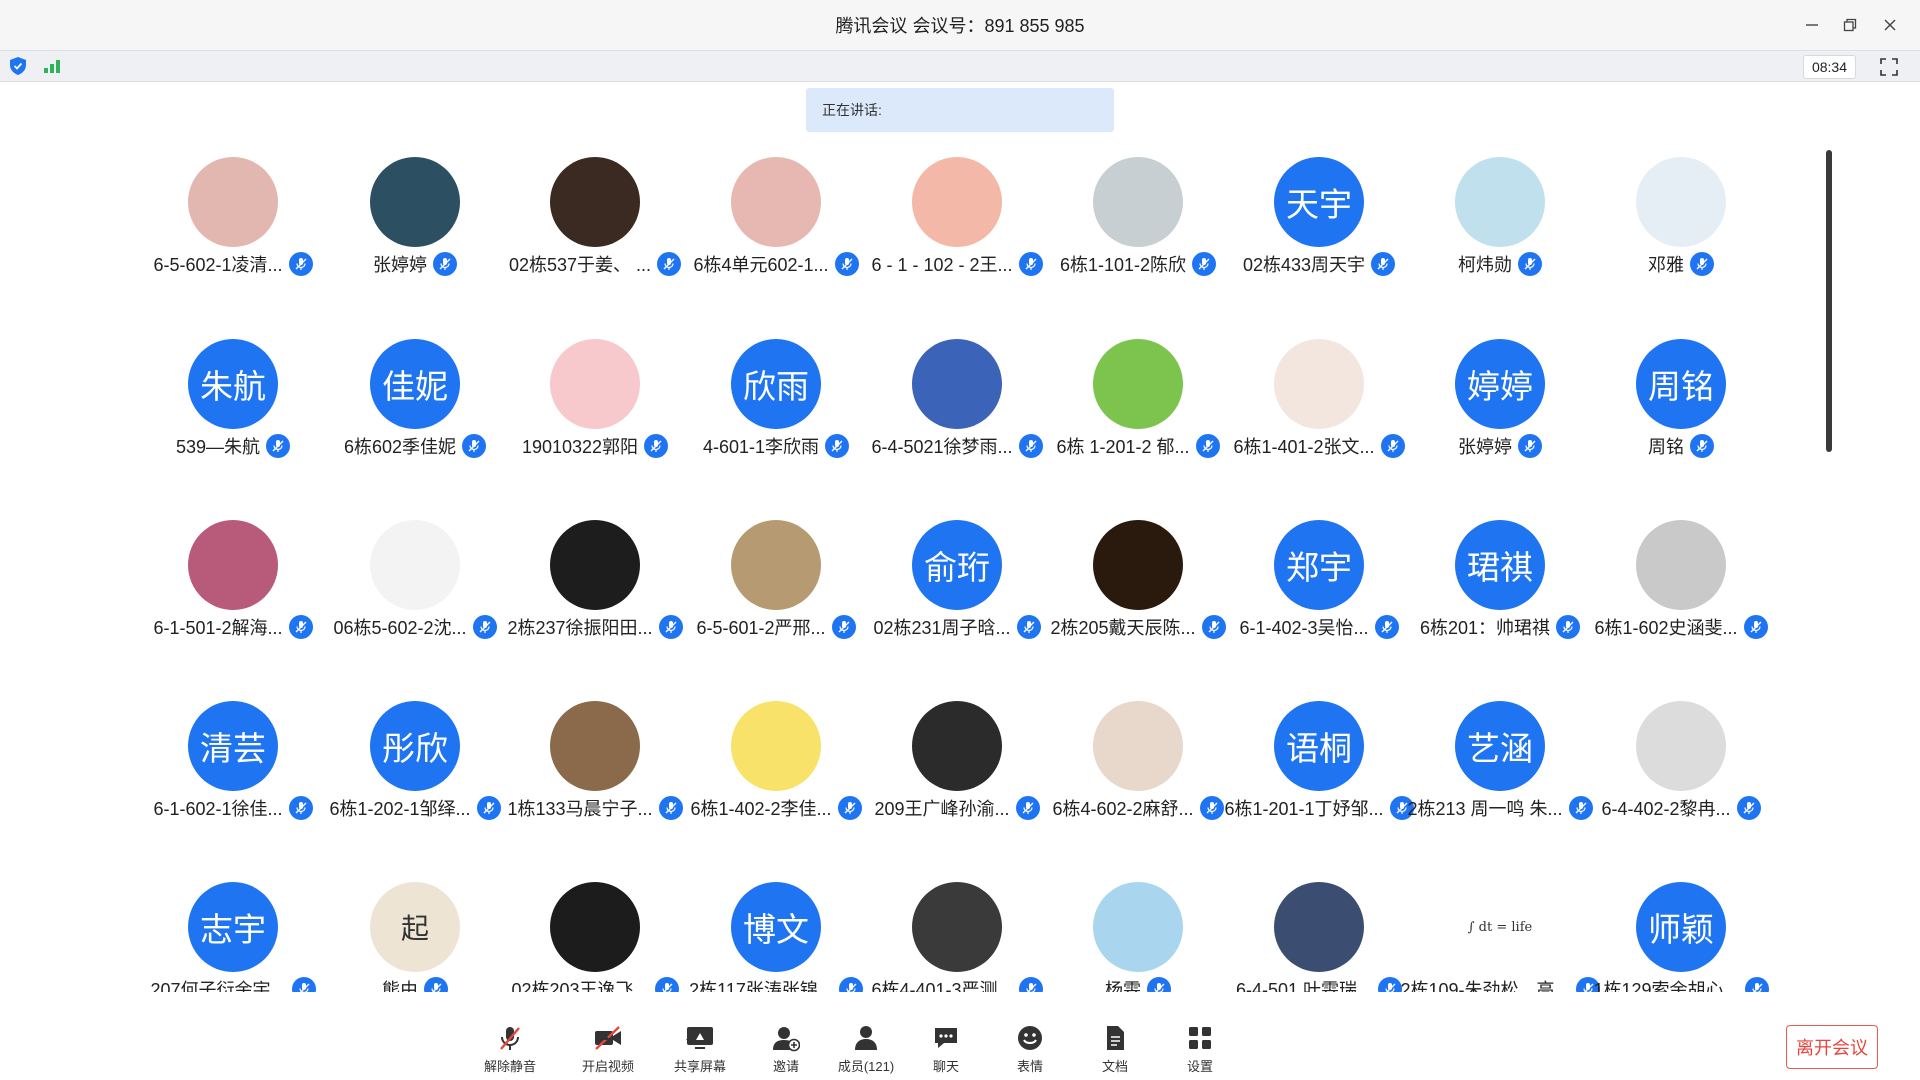 The image size is (1920, 1080). I want to click on window-title: 腾讯会议 会议号：891 855 985, so click(960, 26).